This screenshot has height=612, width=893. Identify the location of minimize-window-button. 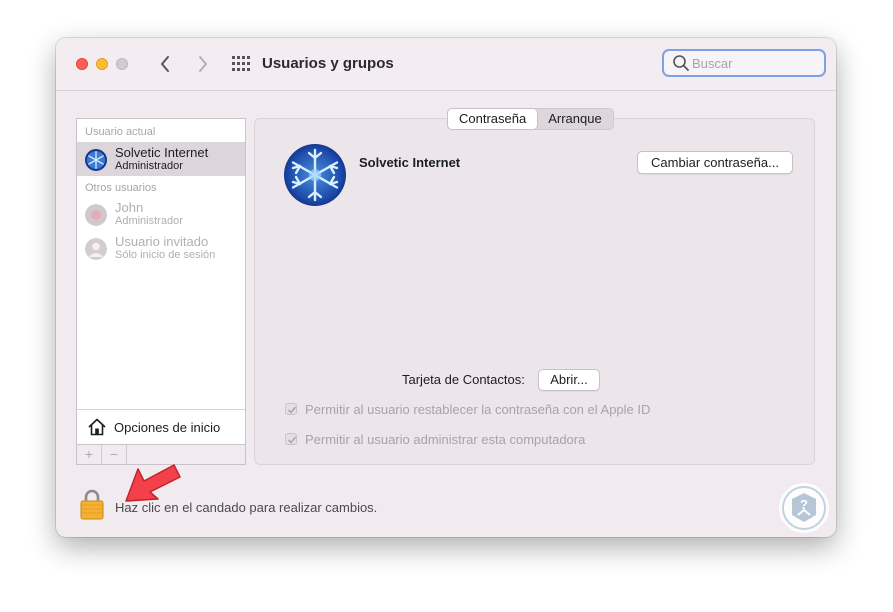
(102, 64).